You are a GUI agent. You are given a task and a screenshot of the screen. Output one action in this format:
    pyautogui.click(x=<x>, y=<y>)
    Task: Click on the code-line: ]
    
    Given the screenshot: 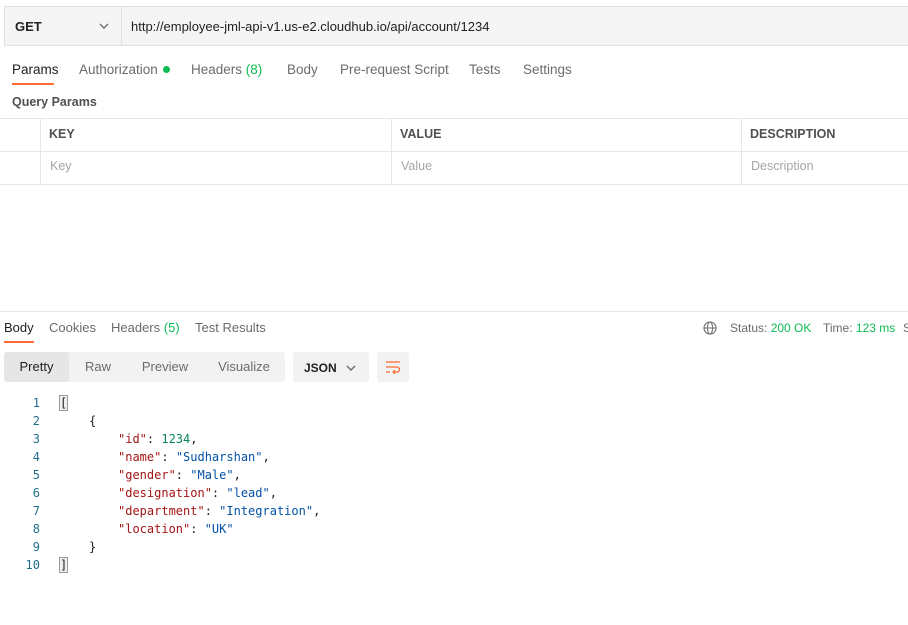 What is the action you would take?
    pyautogui.click(x=63, y=565)
    